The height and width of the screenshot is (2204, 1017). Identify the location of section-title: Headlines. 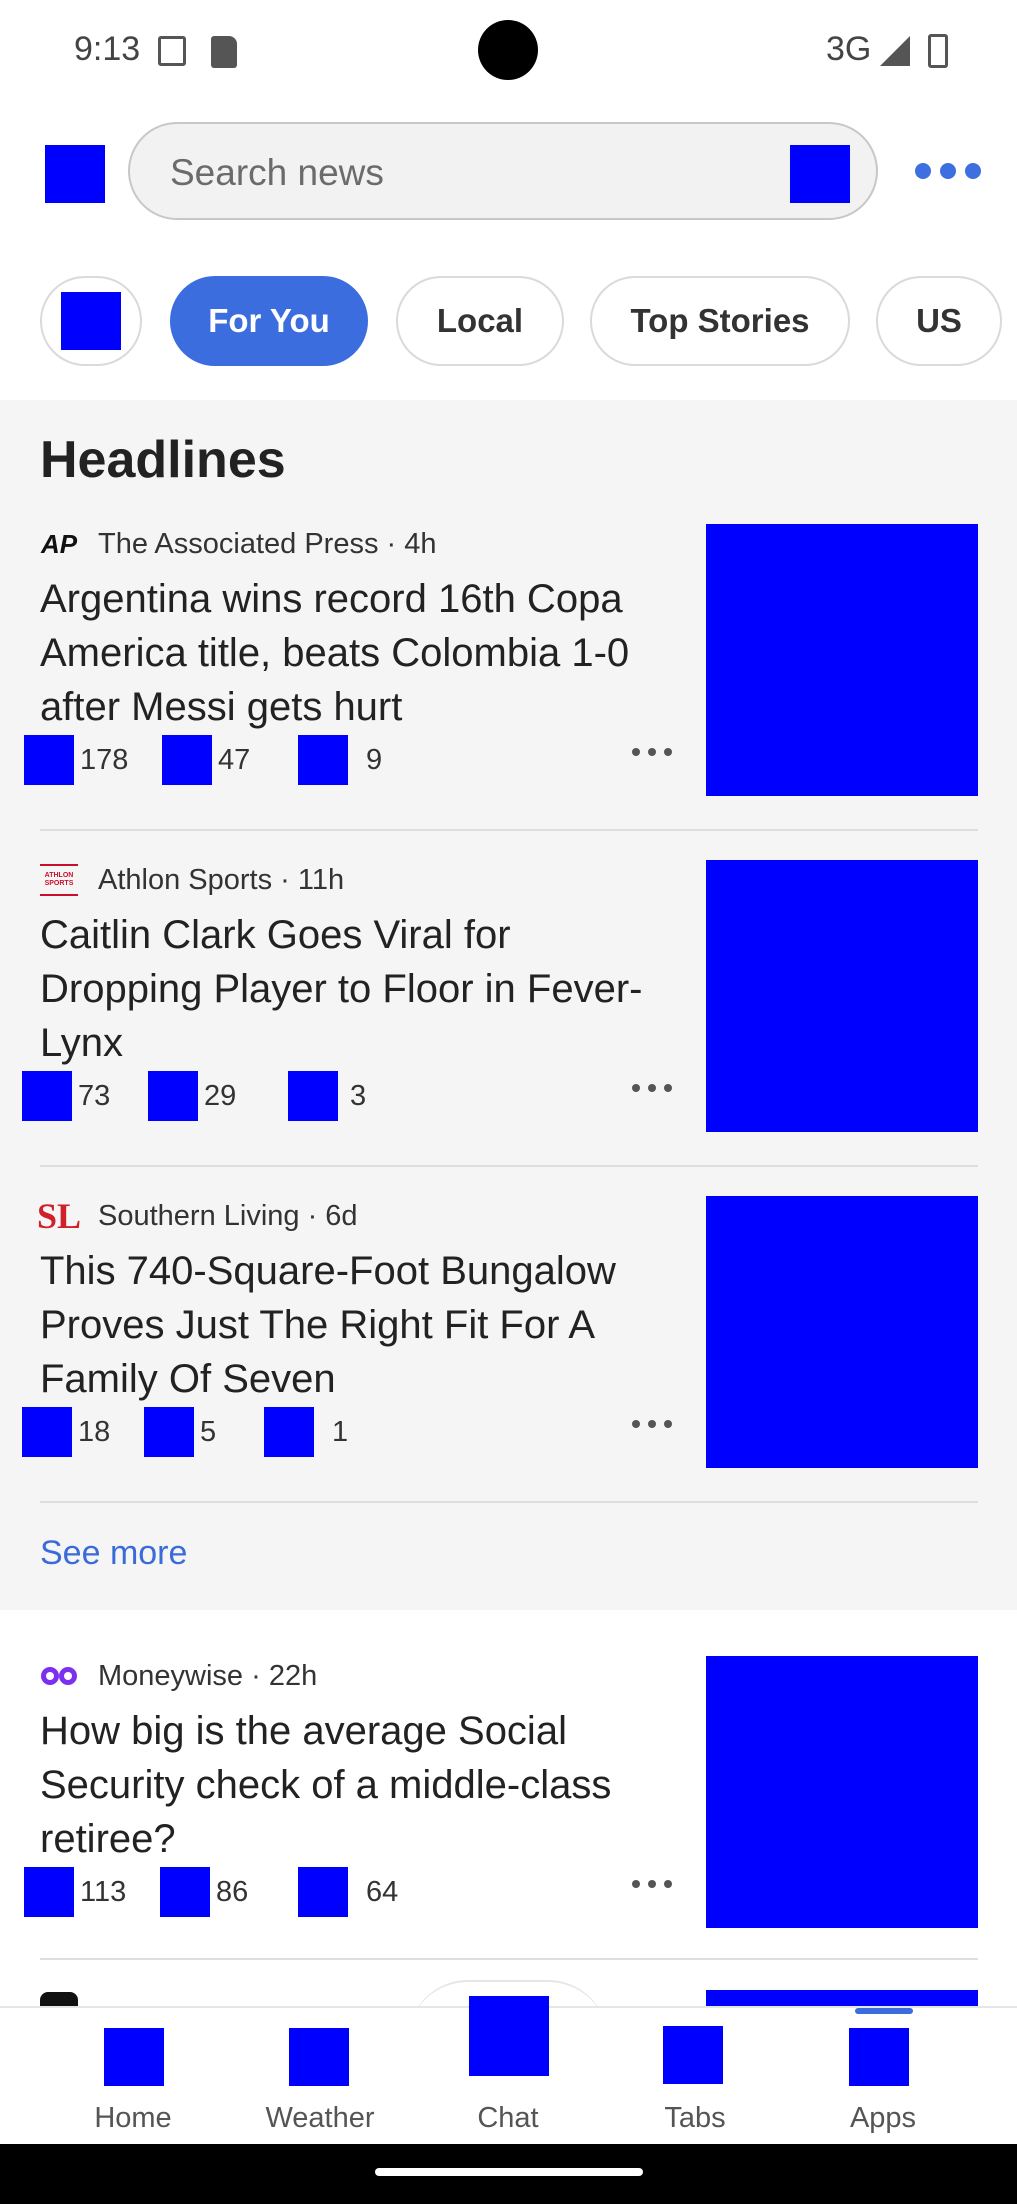
(163, 460).